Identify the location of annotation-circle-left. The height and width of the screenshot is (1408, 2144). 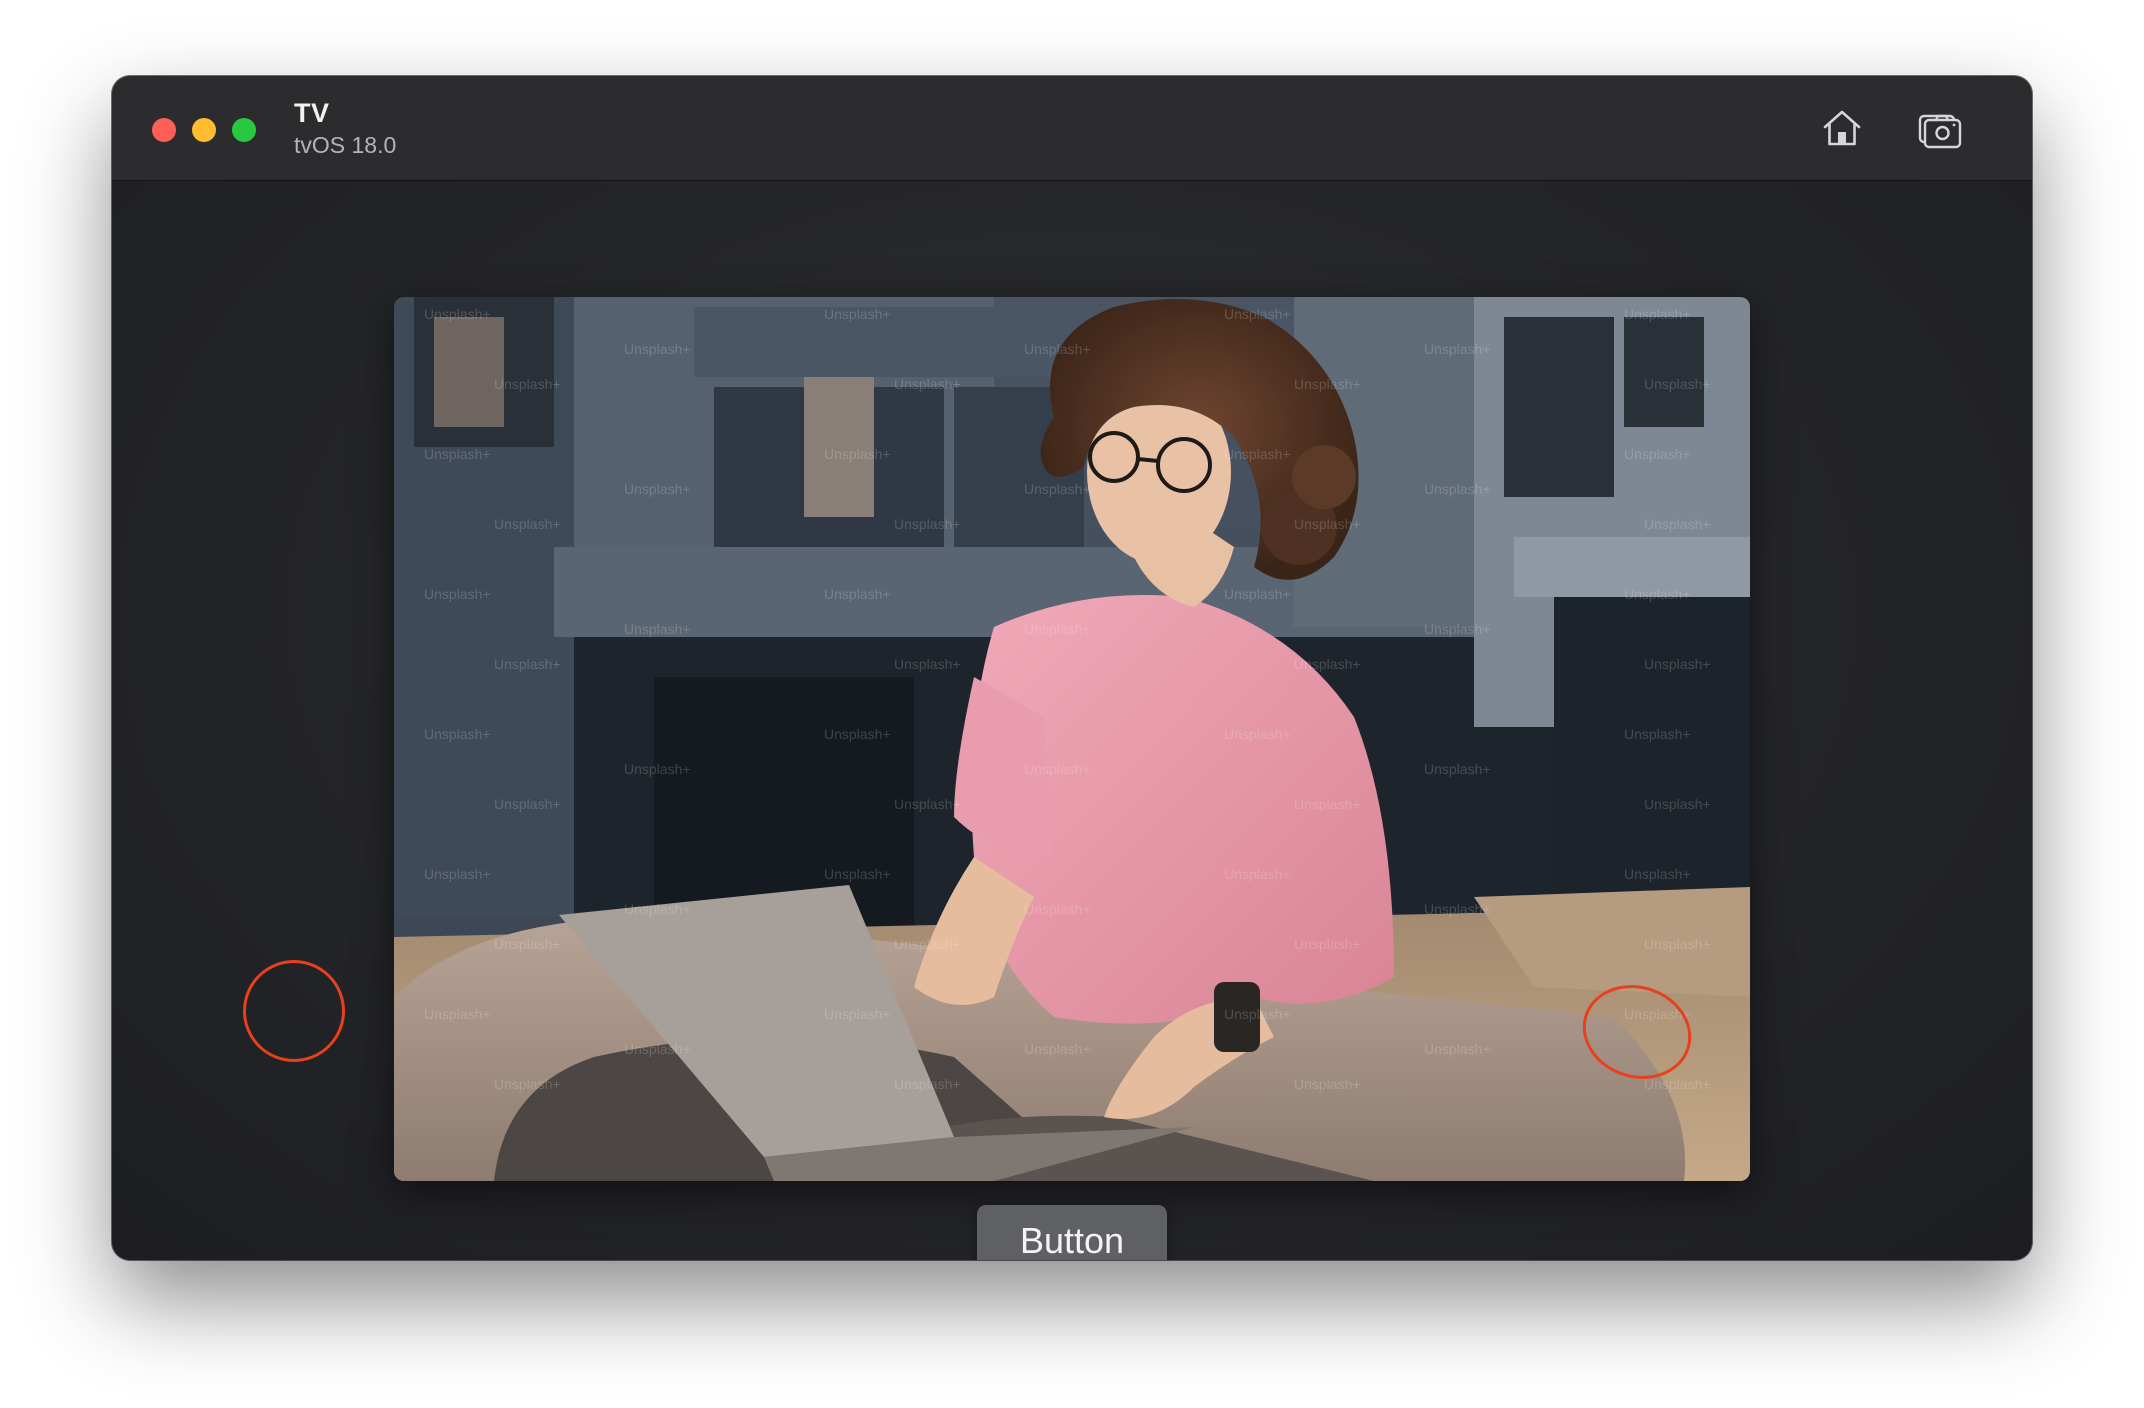
(294, 1011).